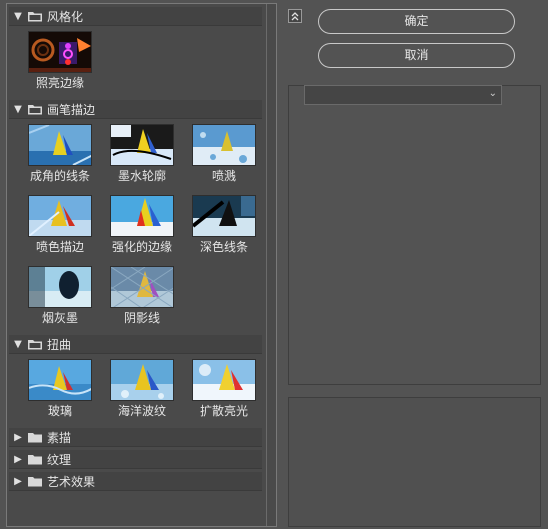 This screenshot has height=529, width=548. I want to click on filter-thumb-crosshatch, so click(142, 287).